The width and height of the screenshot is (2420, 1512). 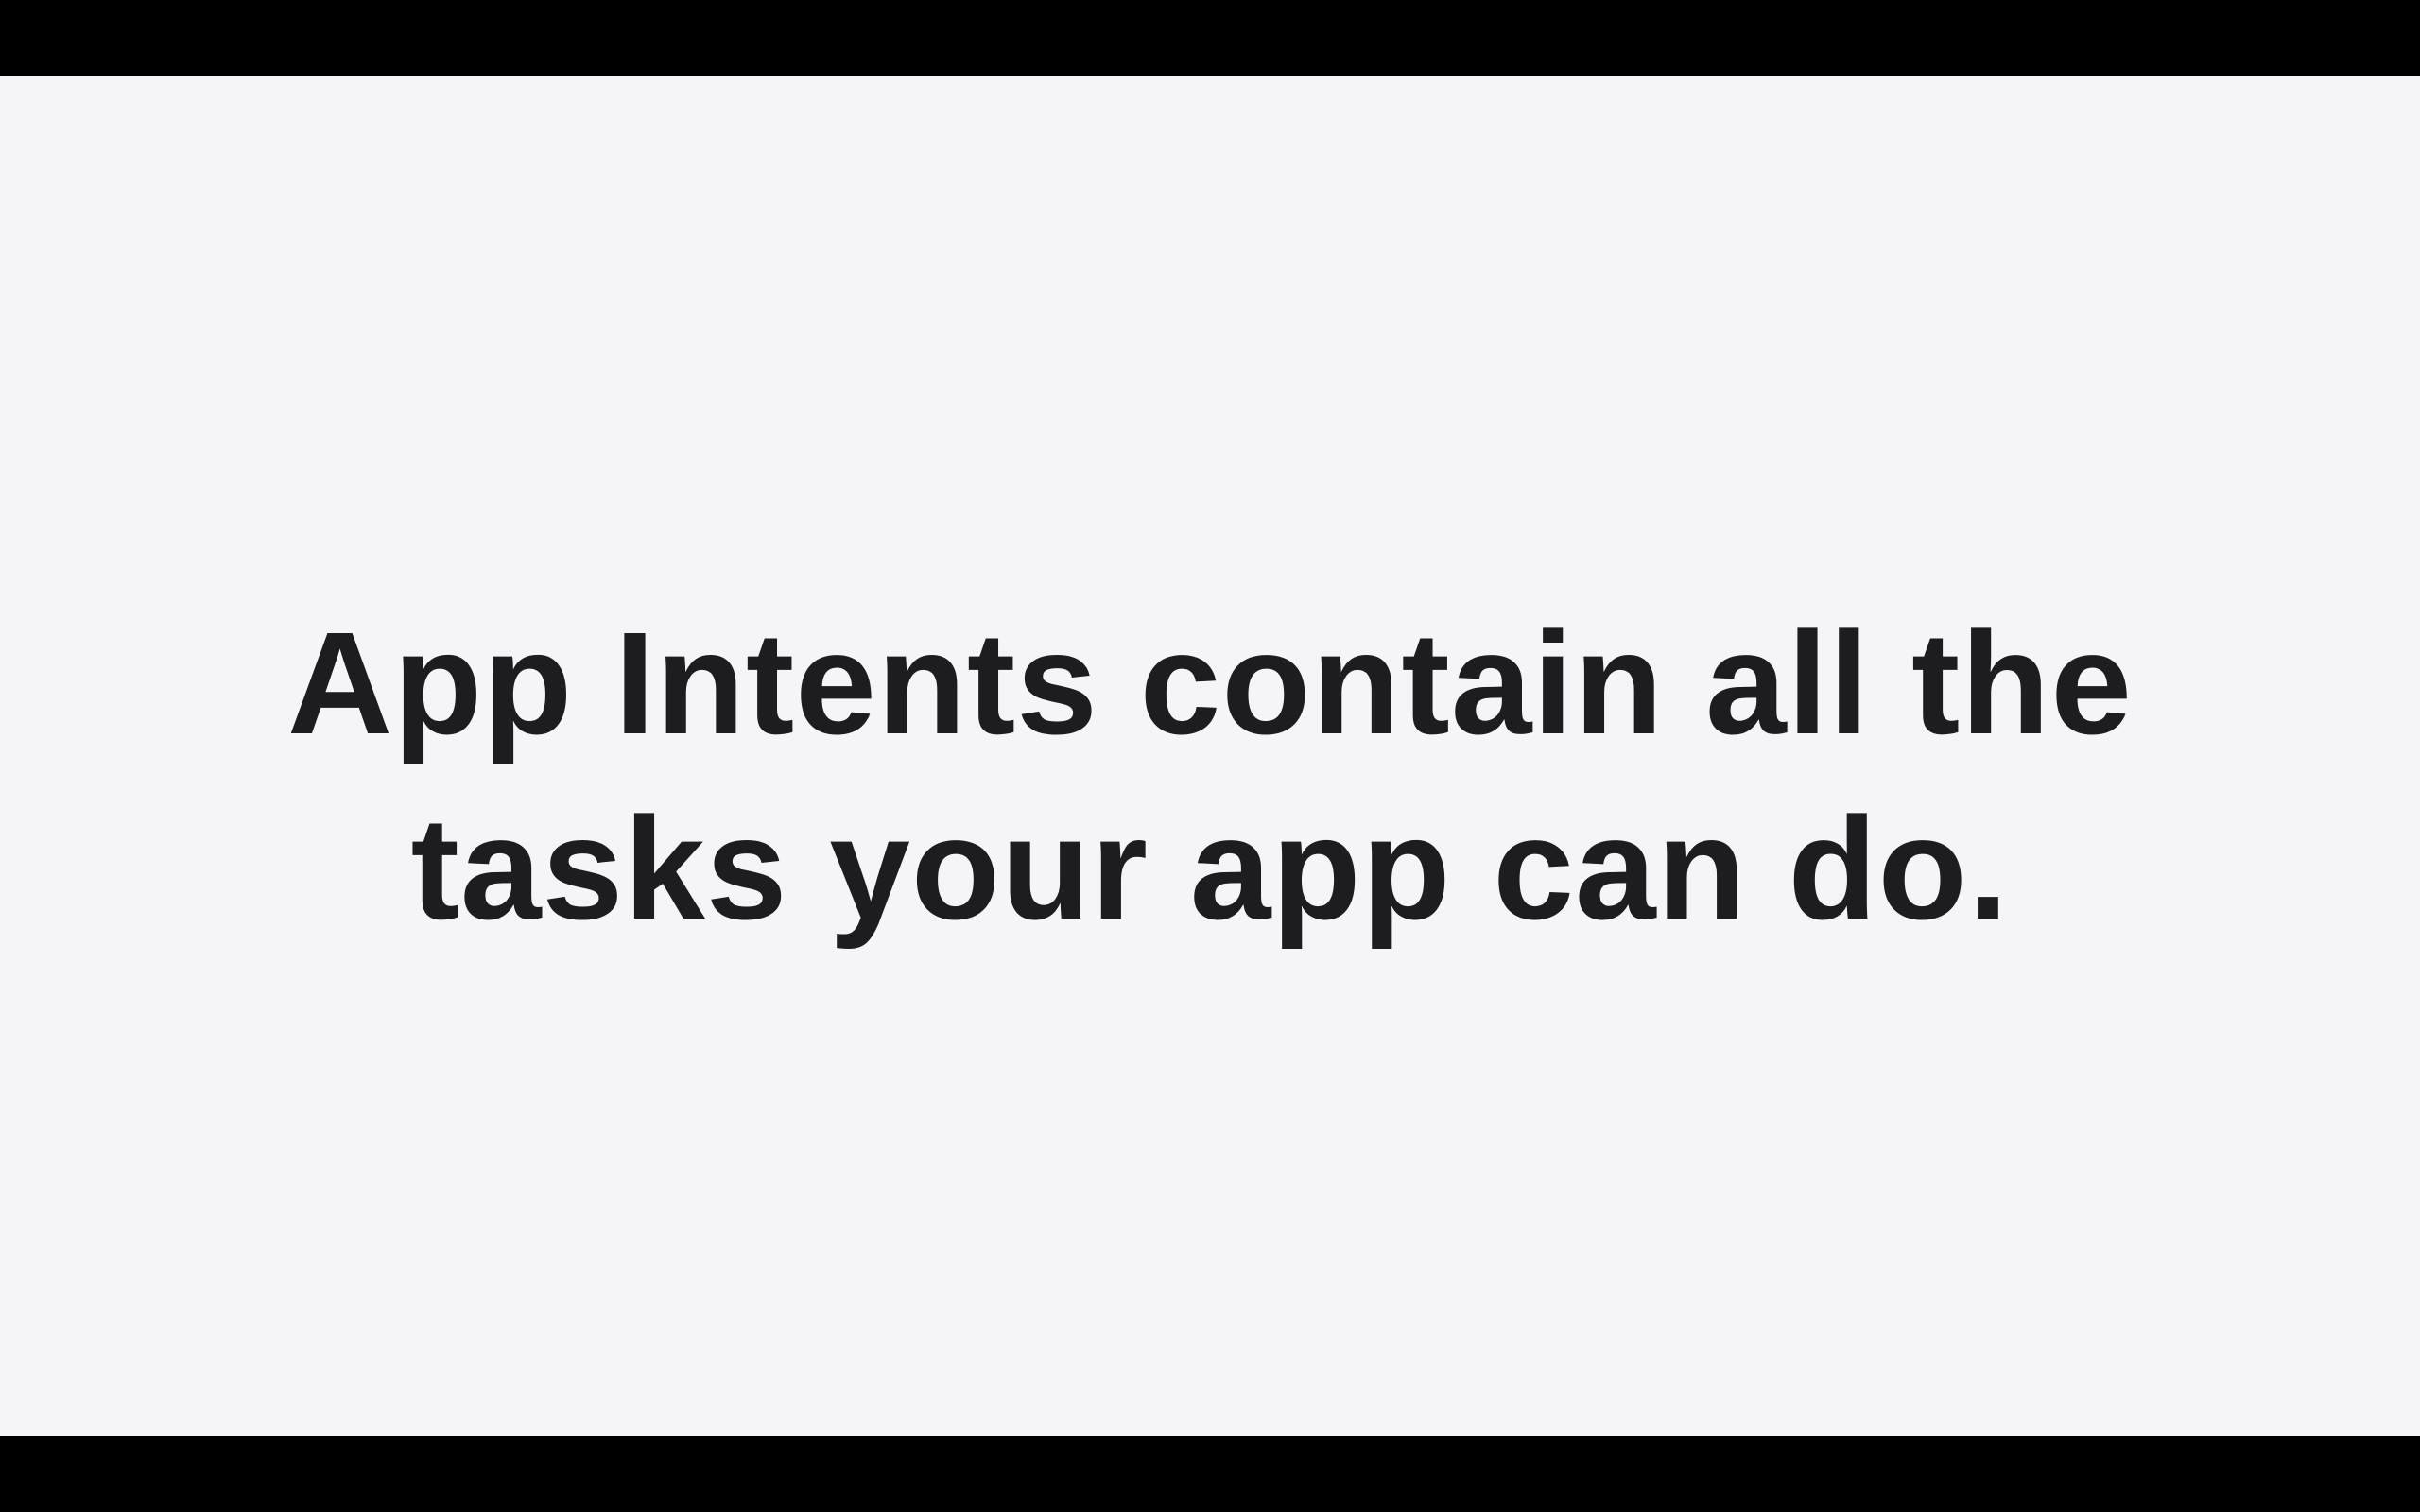 What do you see at coordinates (1210, 1474) in the screenshot?
I see `letterbox-bottom-bar` at bounding box center [1210, 1474].